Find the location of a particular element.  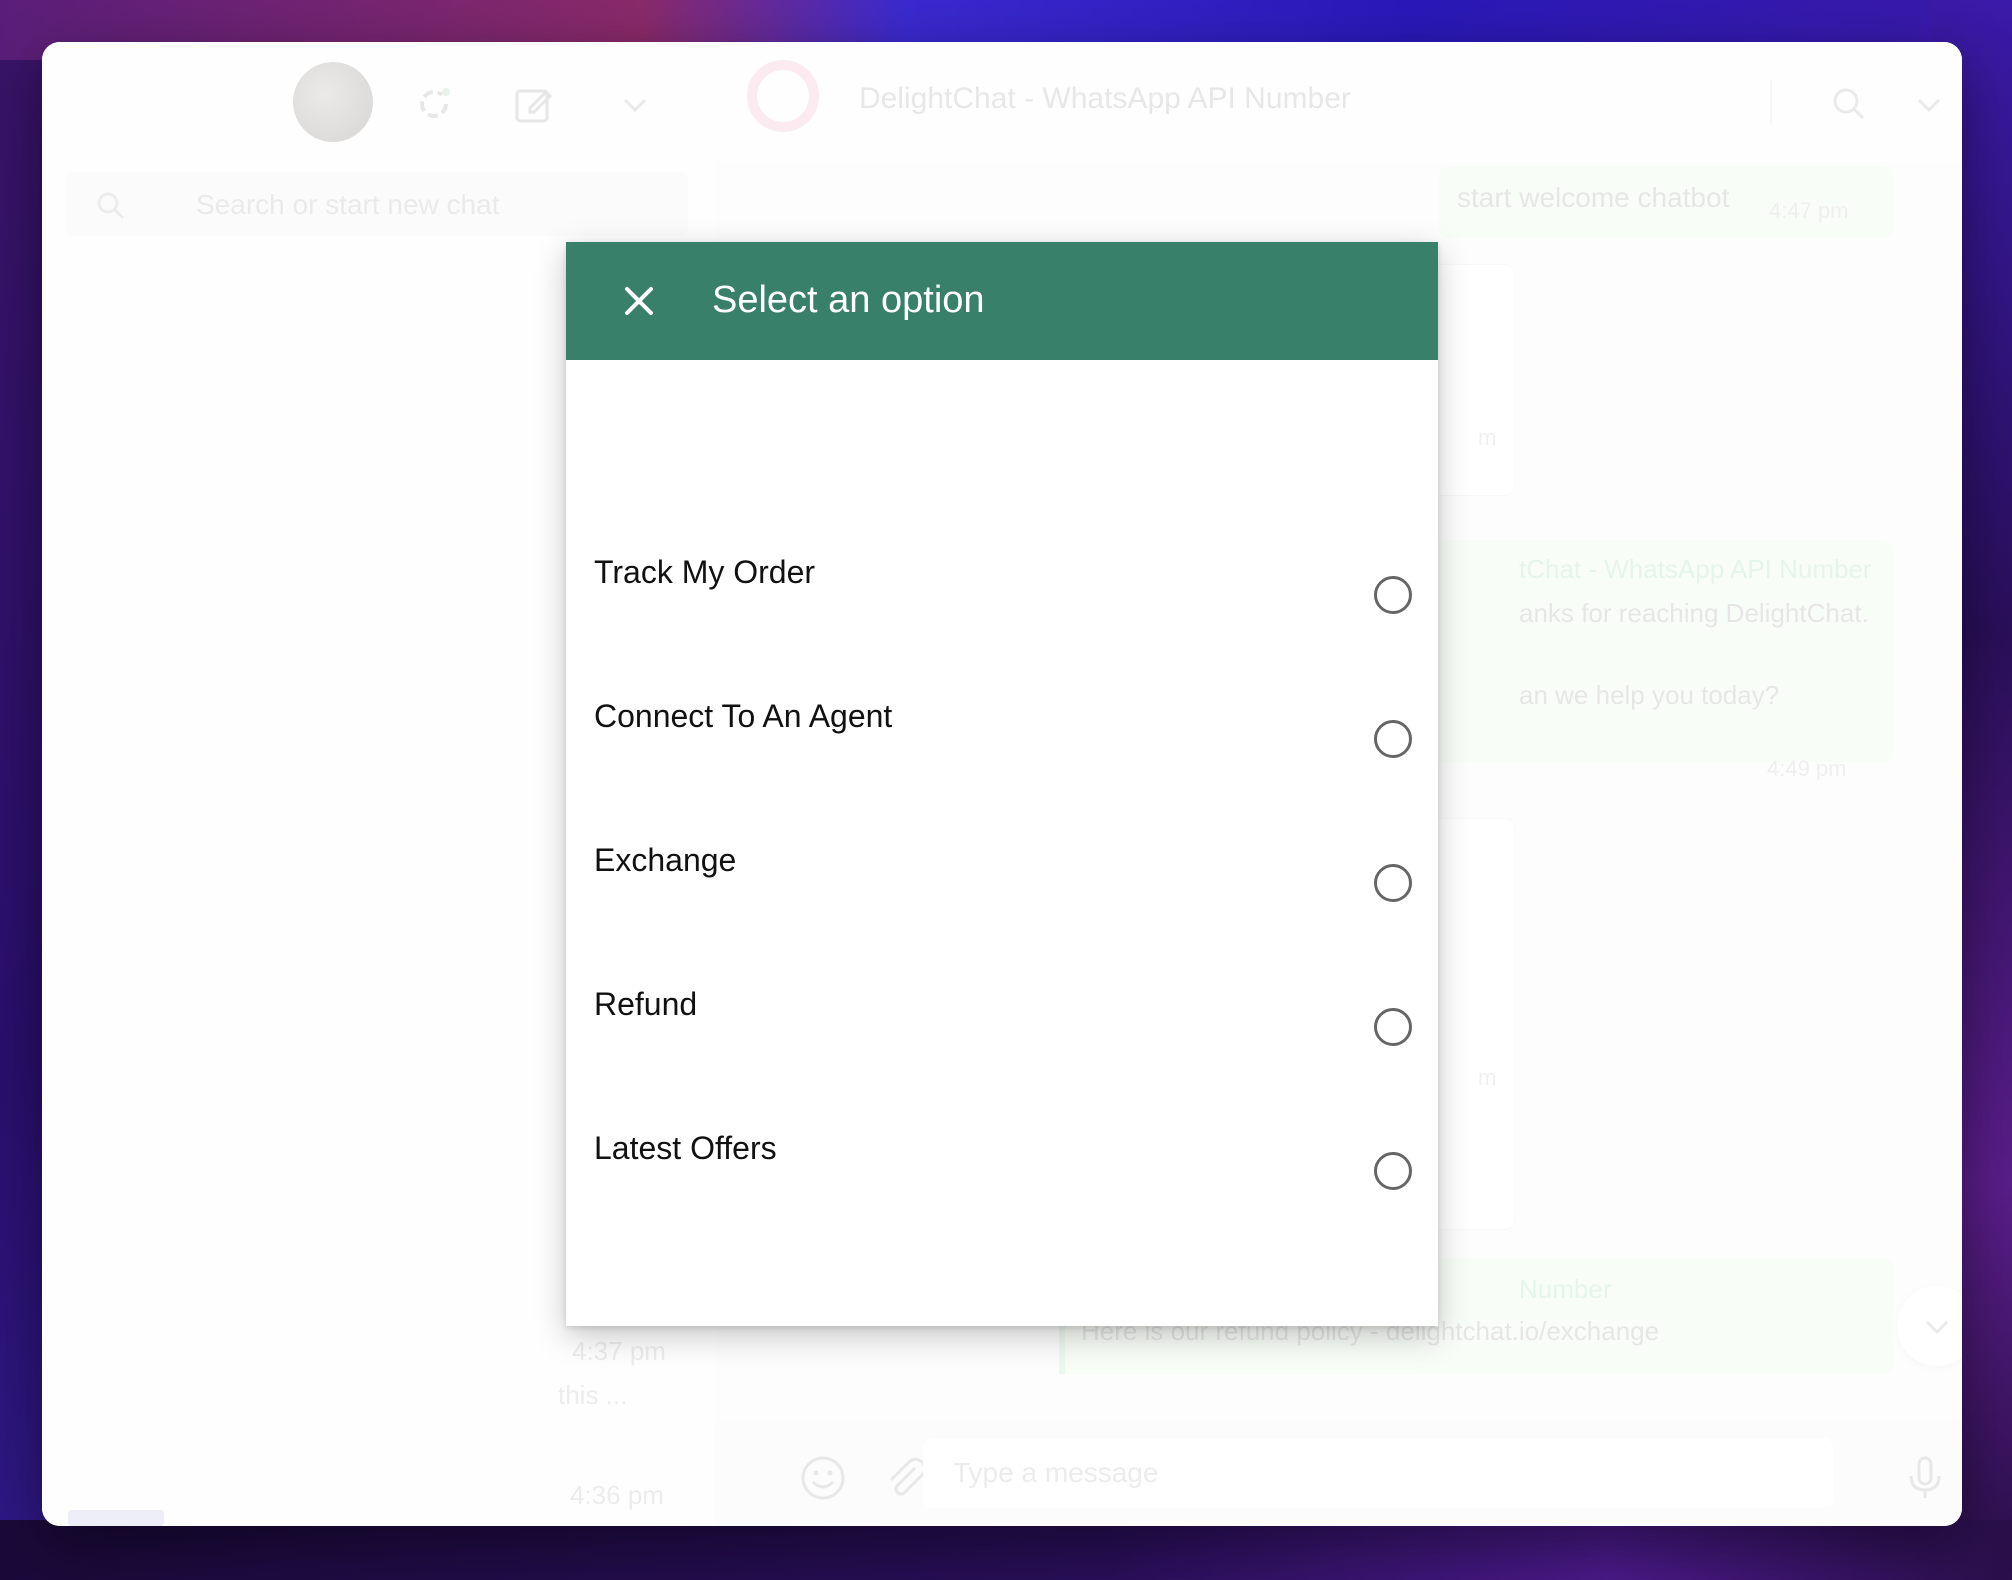

option-refund: Refund is located at coordinates (1002, 1034).